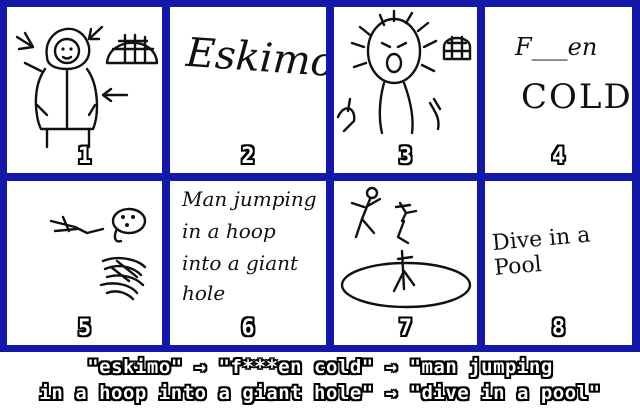  Describe the element at coordinates (405, 90) in the screenshot. I see `panel-3: 3` at that location.